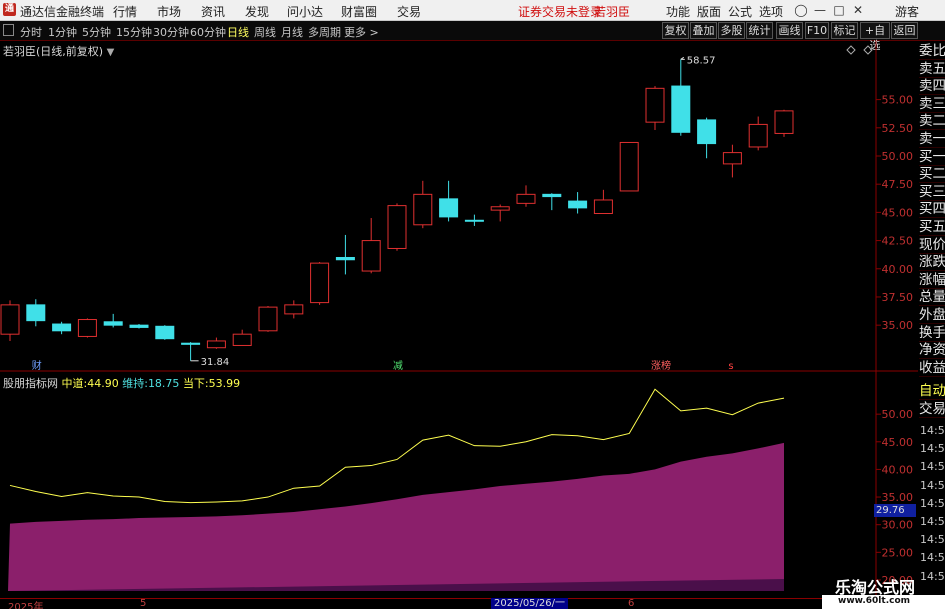  Describe the element at coordinates (859, 50) in the screenshot. I see `options-icons` at that location.